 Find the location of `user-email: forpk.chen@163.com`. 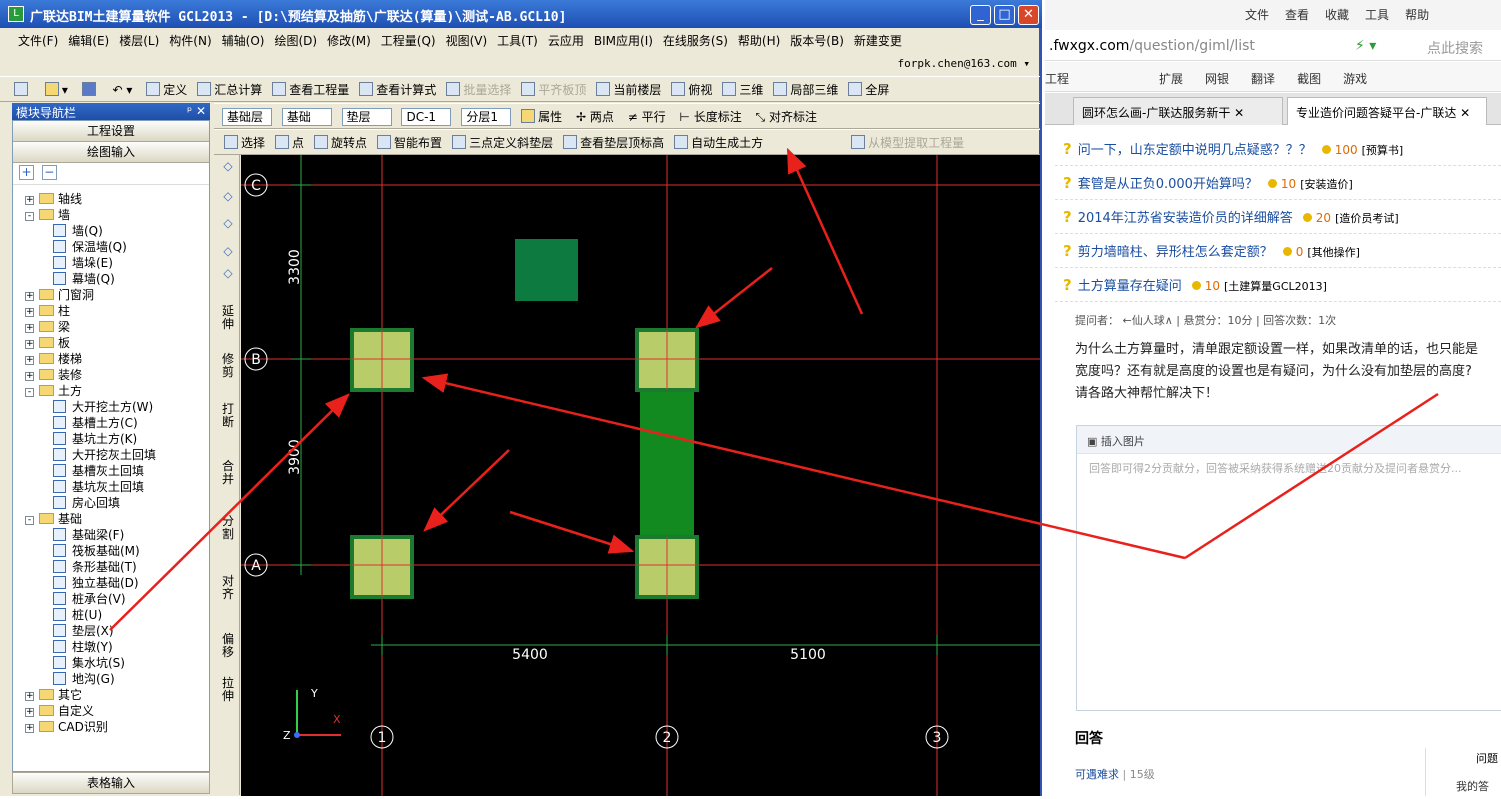

user-email: forpk.chen@163.com is located at coordinates (957, 63).